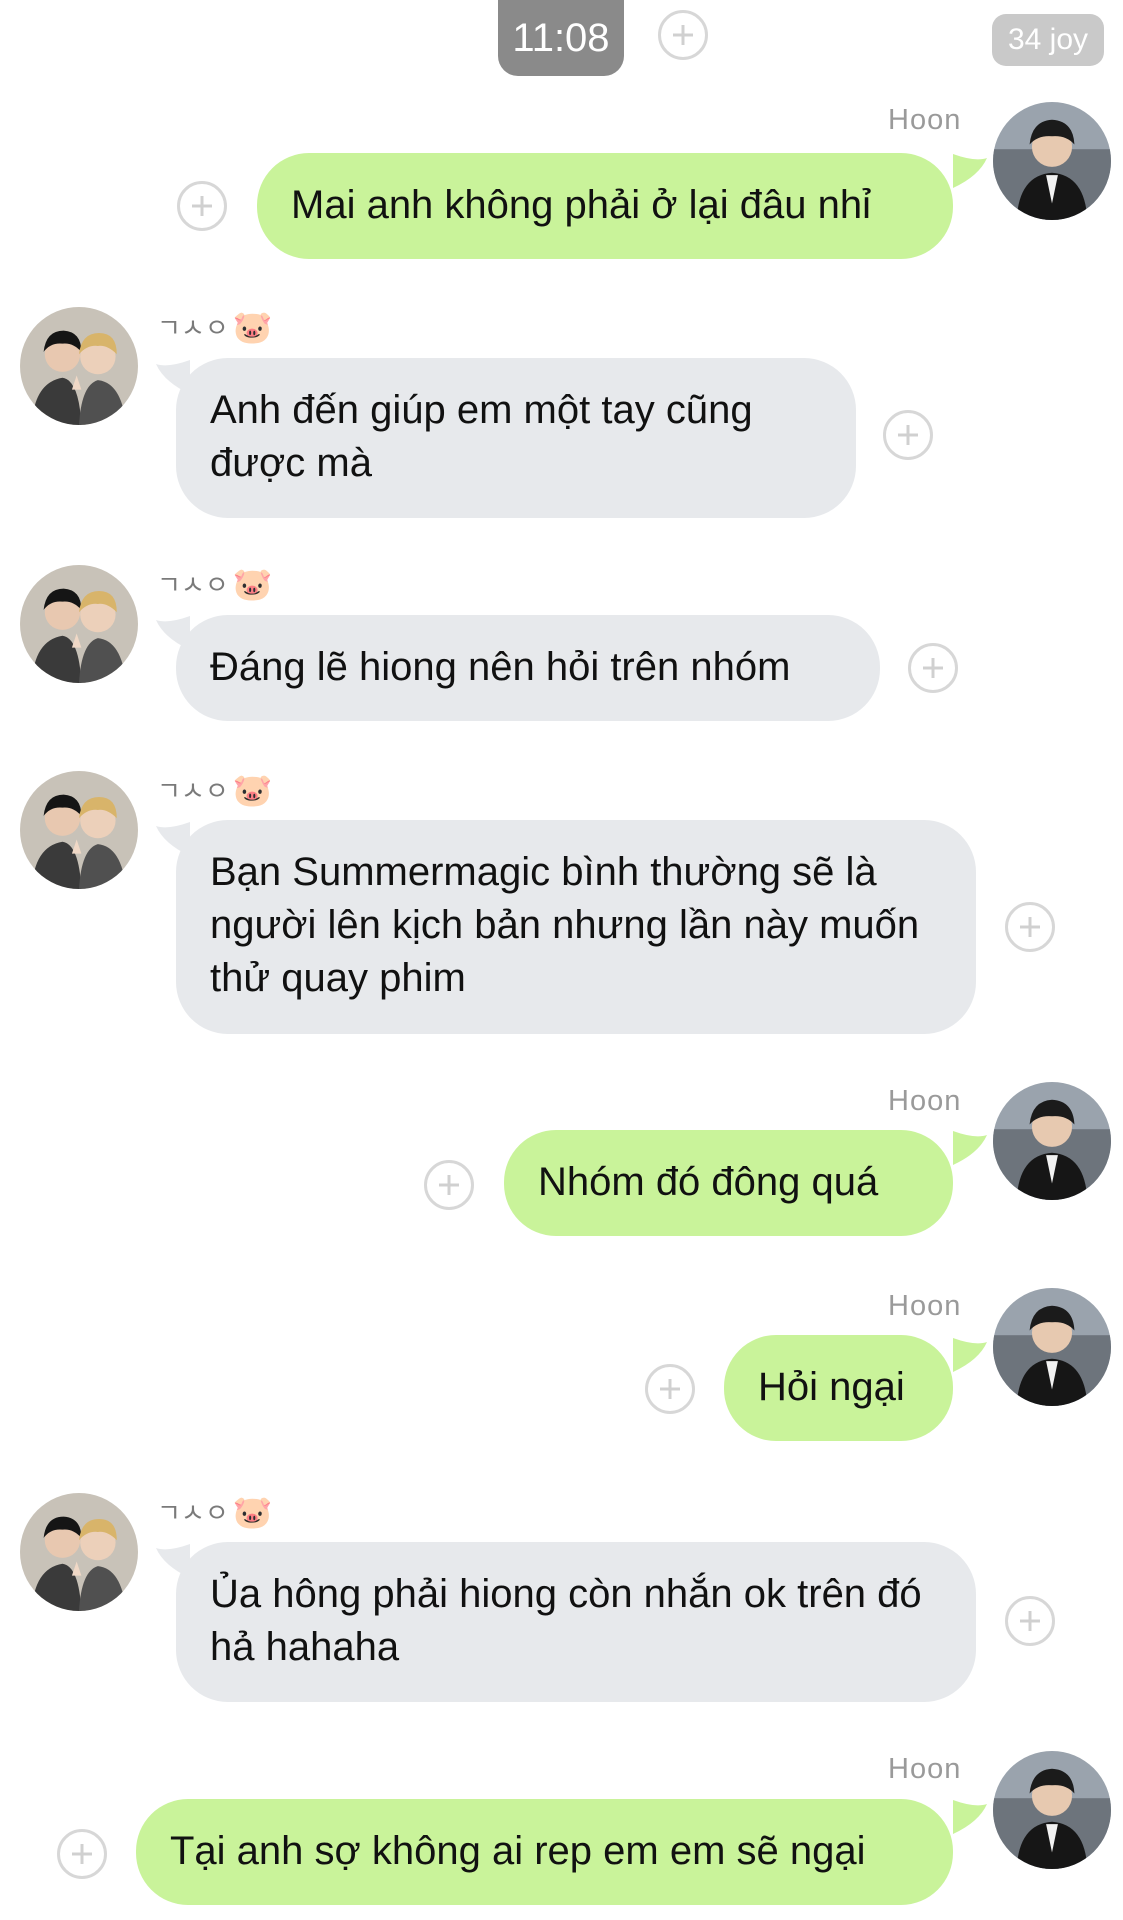 Image resolution: width=1123 pixels, height=1920 pixels. Describe the element at coordinates (838, 1388) in the screenshot. I see `my-message-bubble: Hỏi ngại` at that location.